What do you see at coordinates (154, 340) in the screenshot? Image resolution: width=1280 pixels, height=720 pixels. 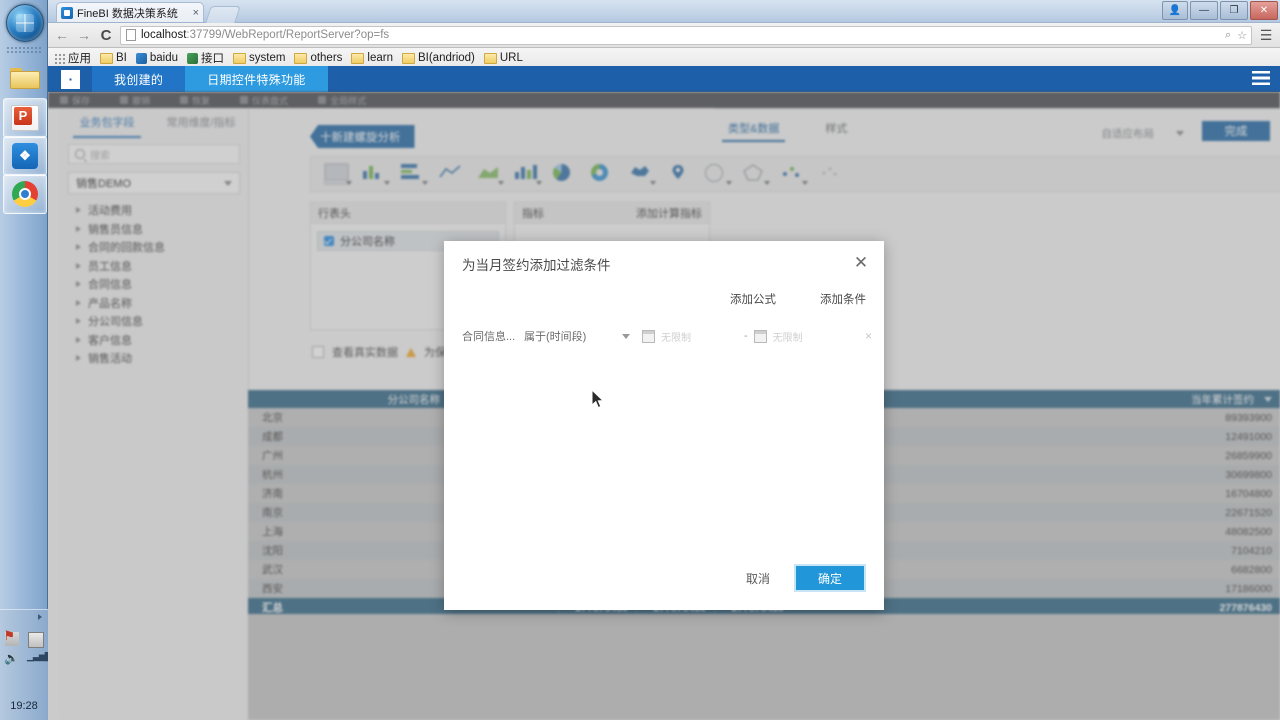 I see `tree-item: 客户信息` at bounding box center [154, 340].